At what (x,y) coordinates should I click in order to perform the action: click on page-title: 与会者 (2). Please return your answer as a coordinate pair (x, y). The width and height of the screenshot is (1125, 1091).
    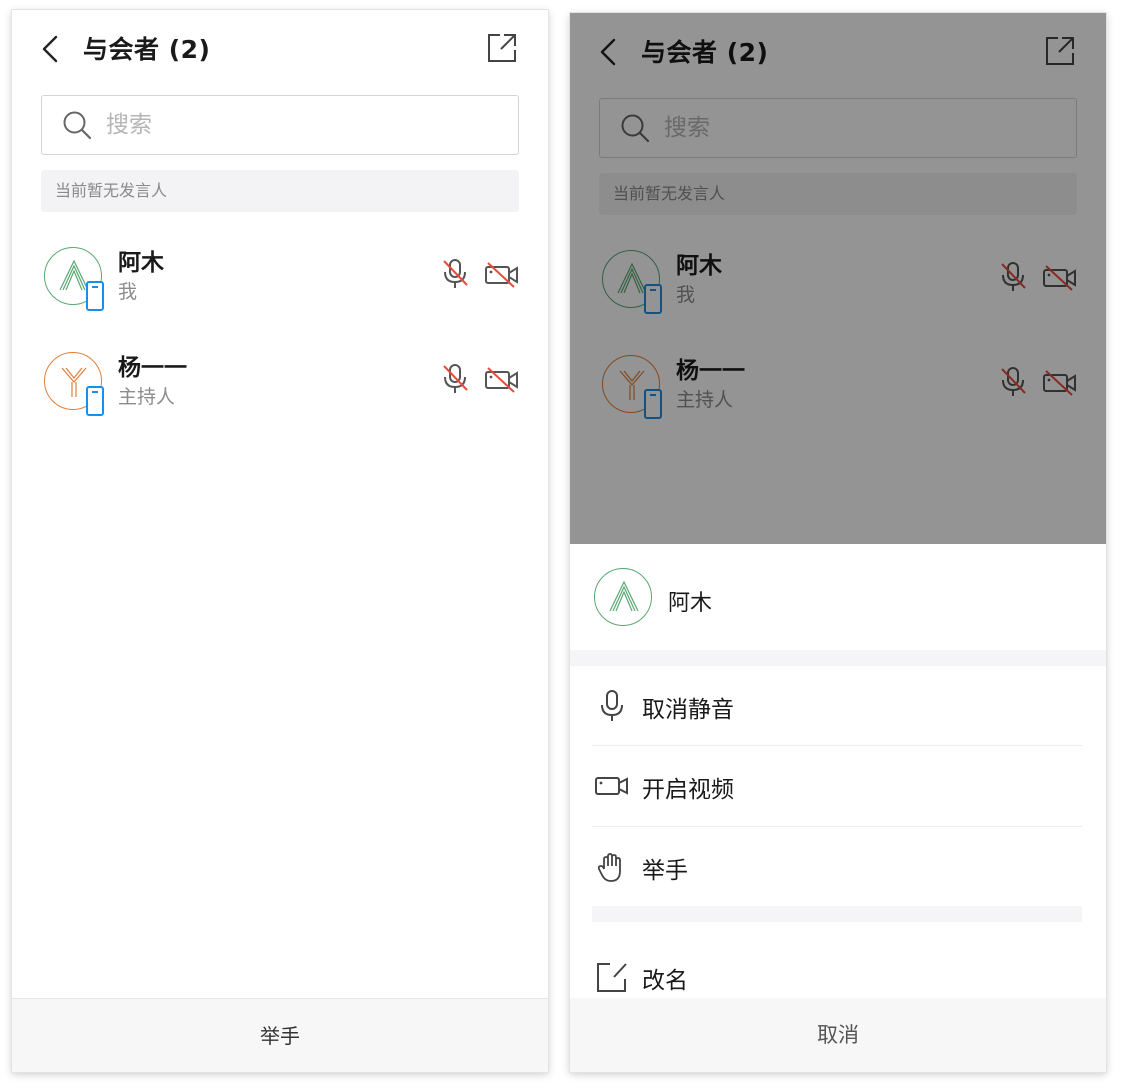
    Looking at the image, I should click on (147, 49).